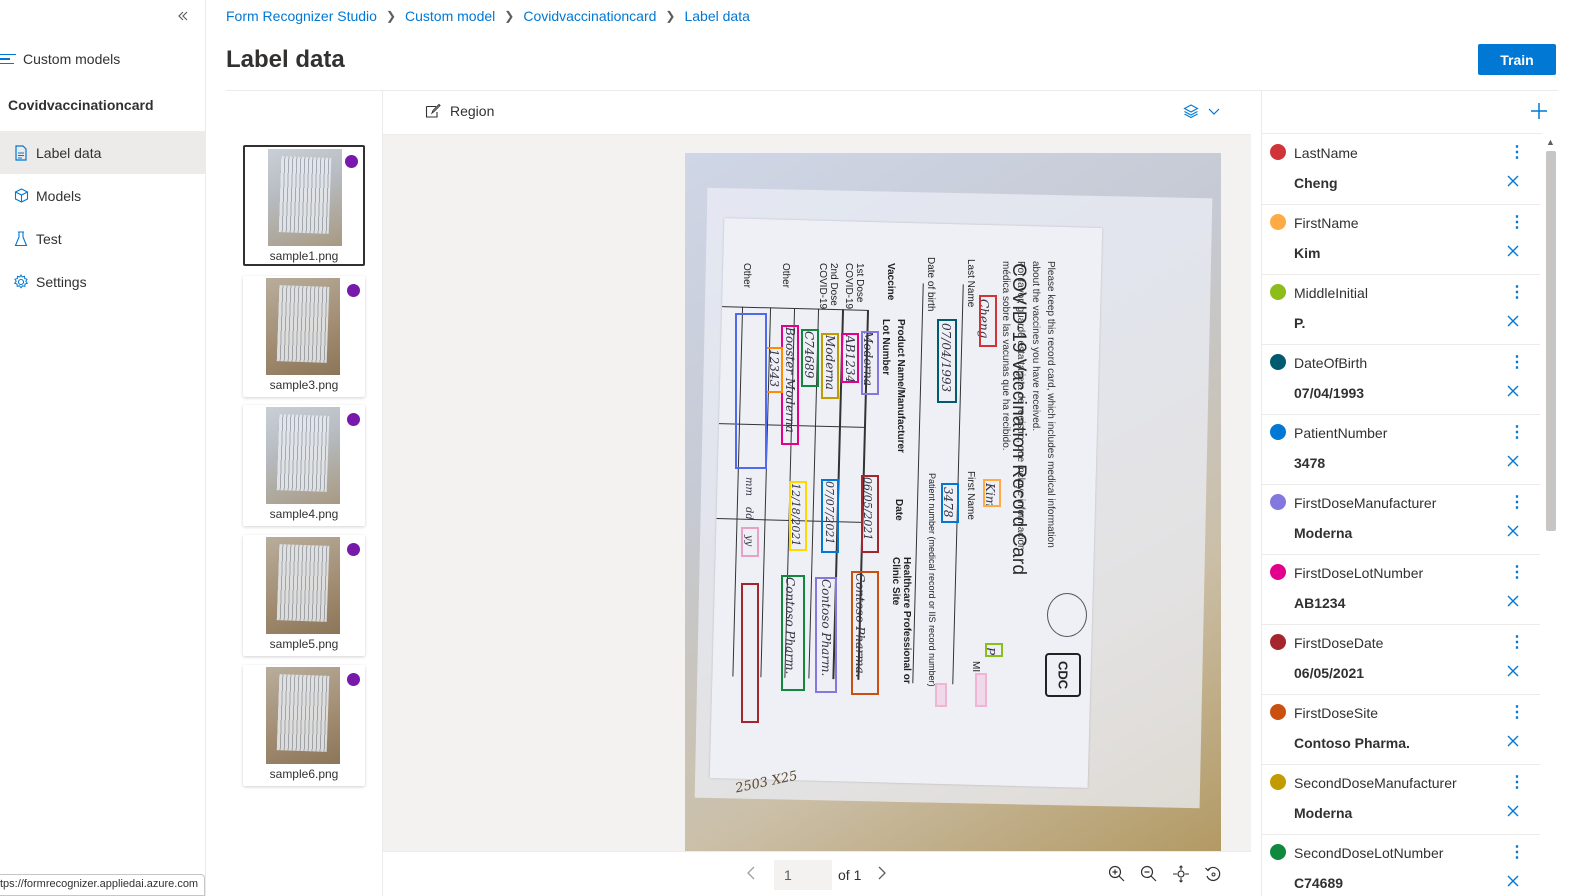 This screenshot has width=1578, height=896. I want to click on zoom-out-button, so click(1150, 875).